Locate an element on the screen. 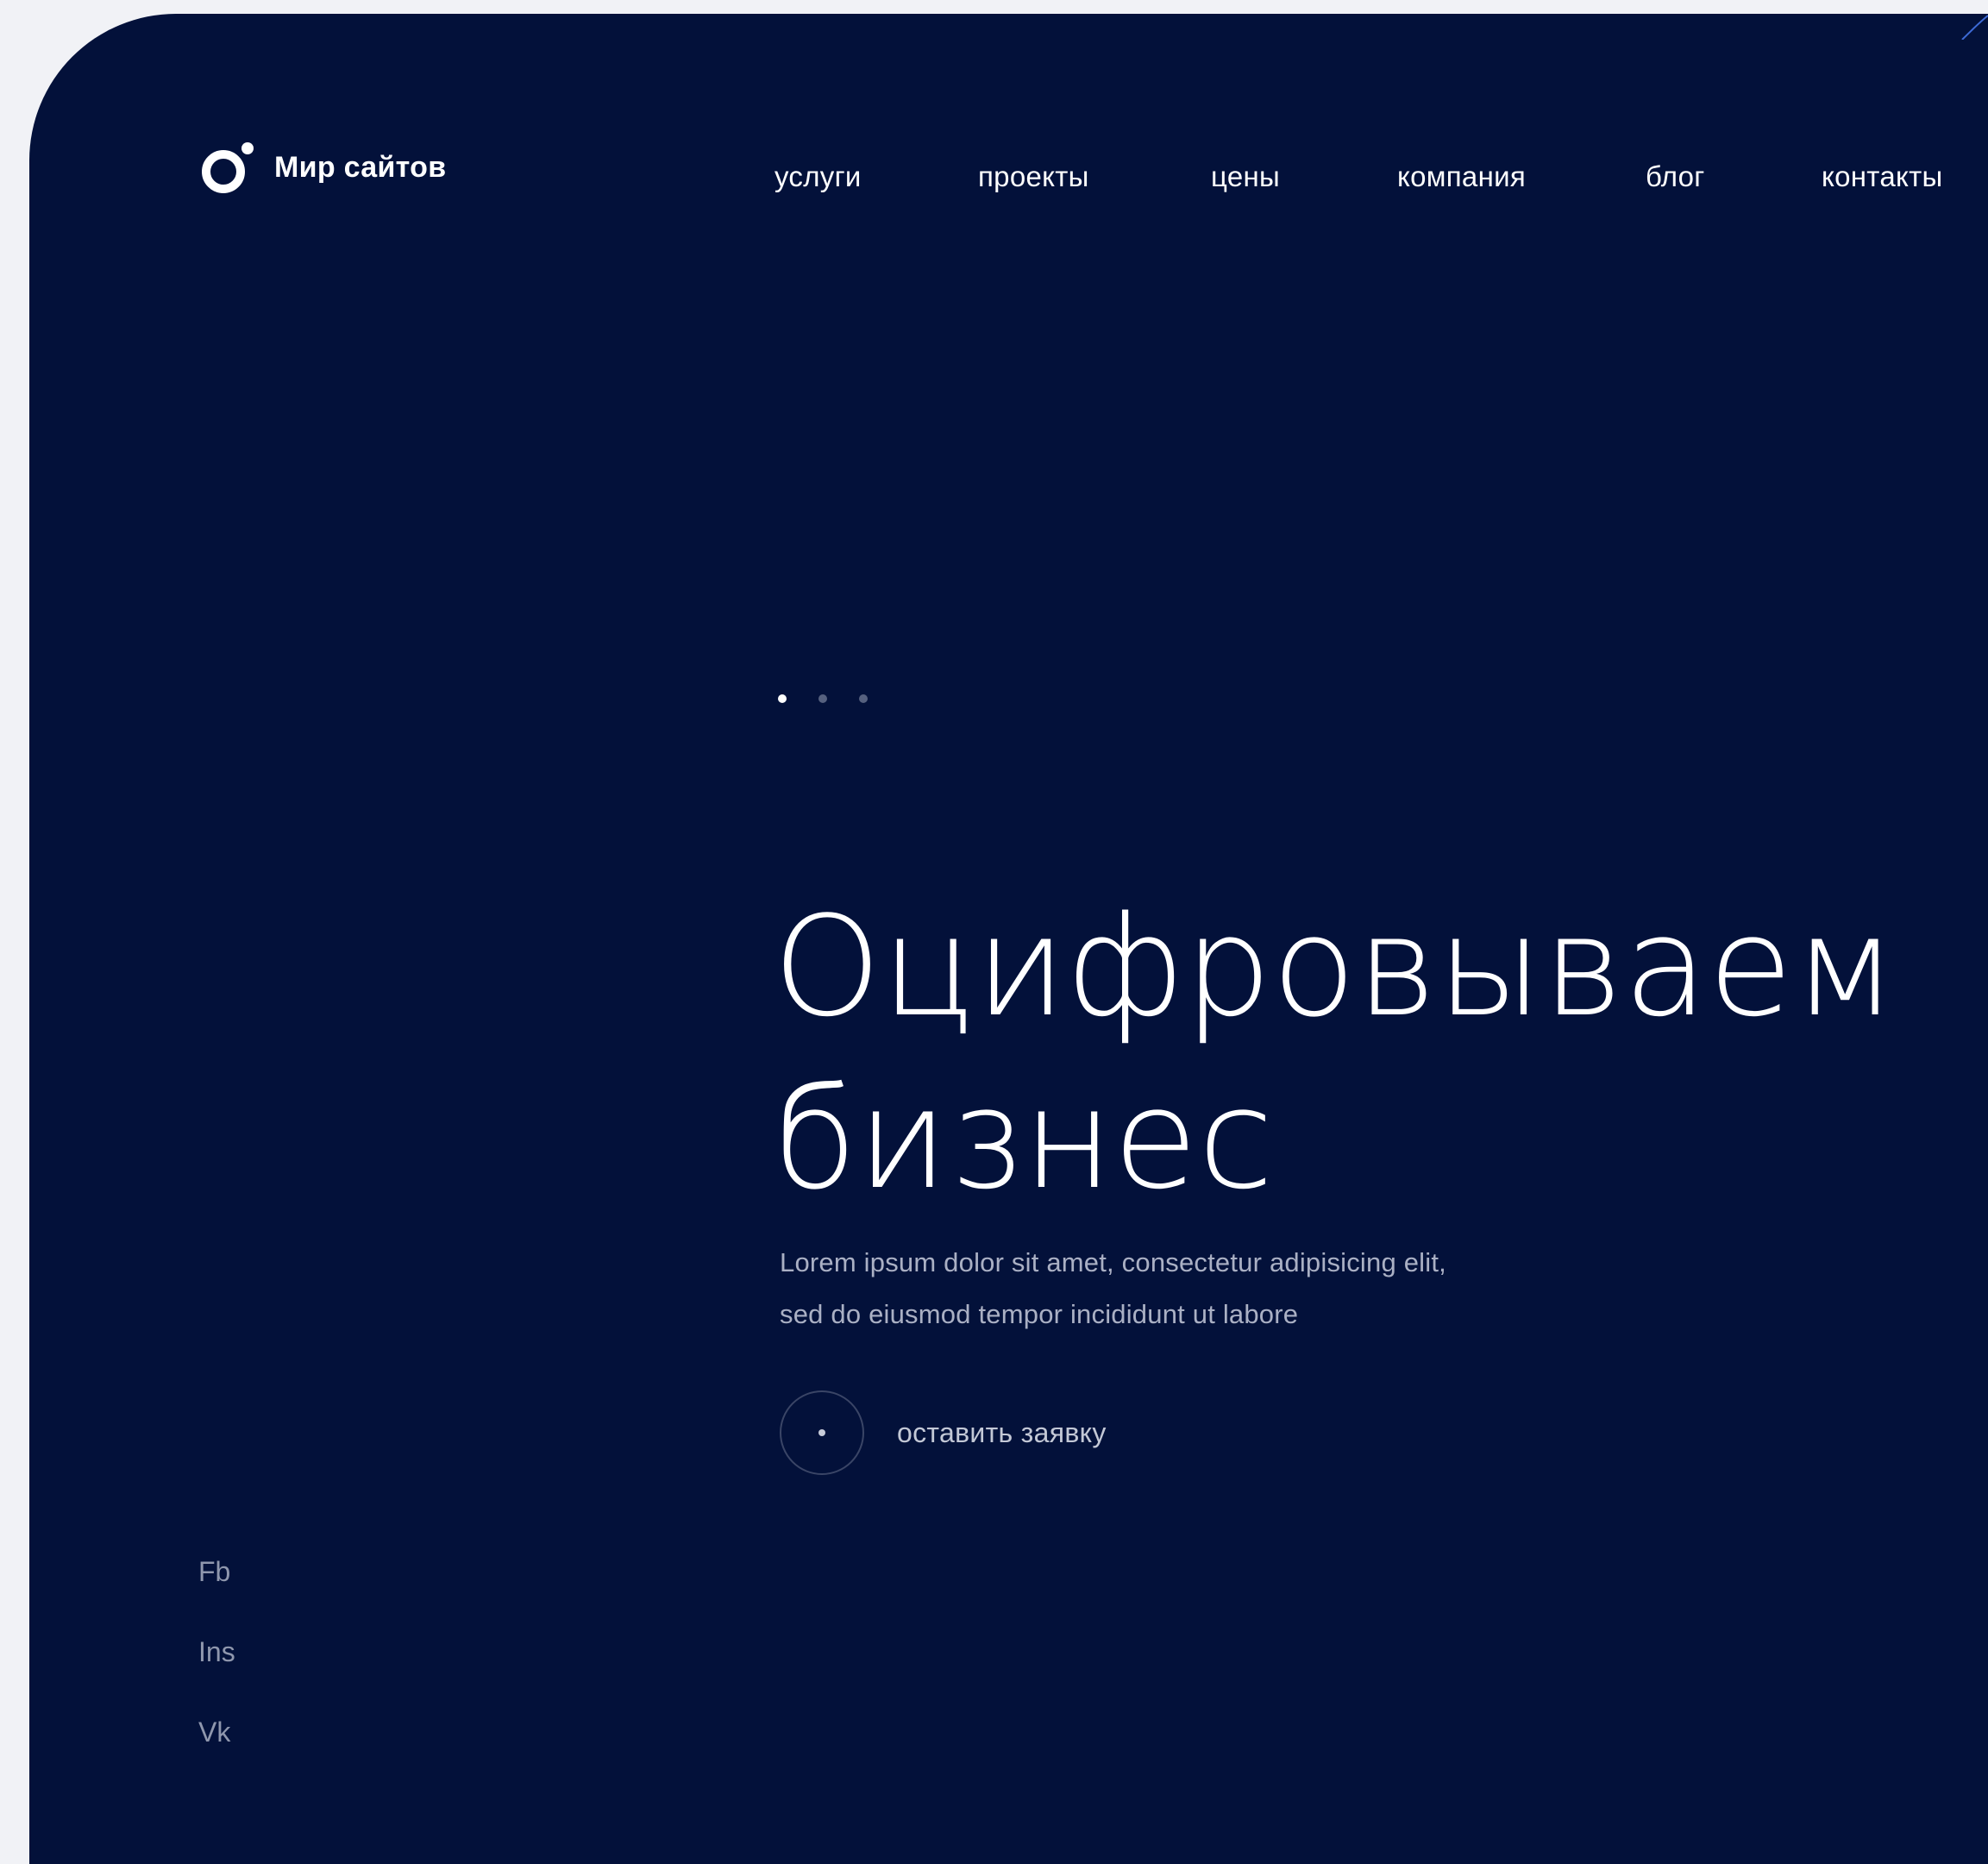 This screenshot has height=1864, width=1988. request-button-label: оставить заявку is located at coordinates (1002, 1432).